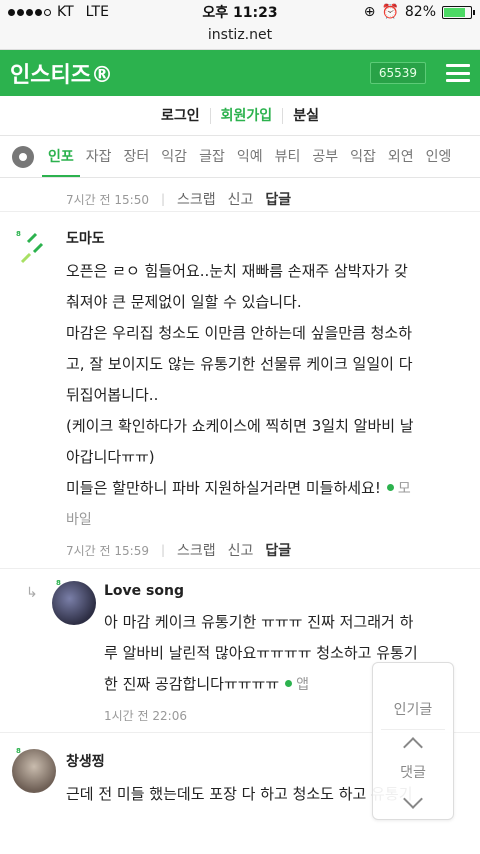 This screenshot has width=480, height=854. I want to click on tab-4: 익감, so click(174, 156).